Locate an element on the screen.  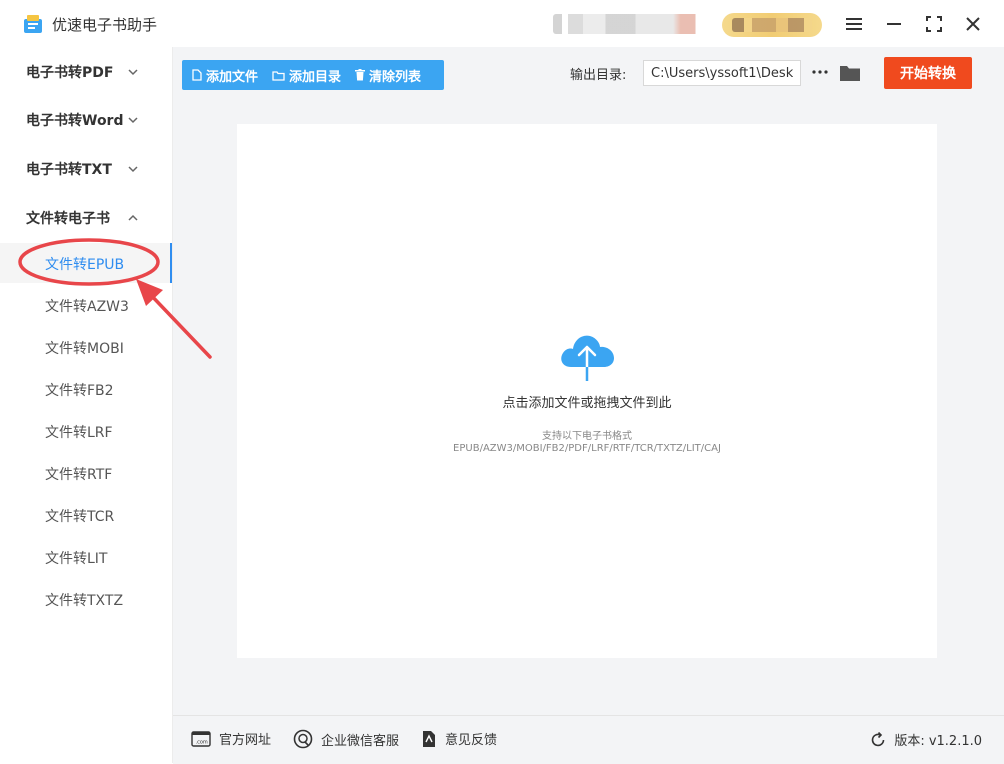
more-options-icon is located at coordinates (820, 72).